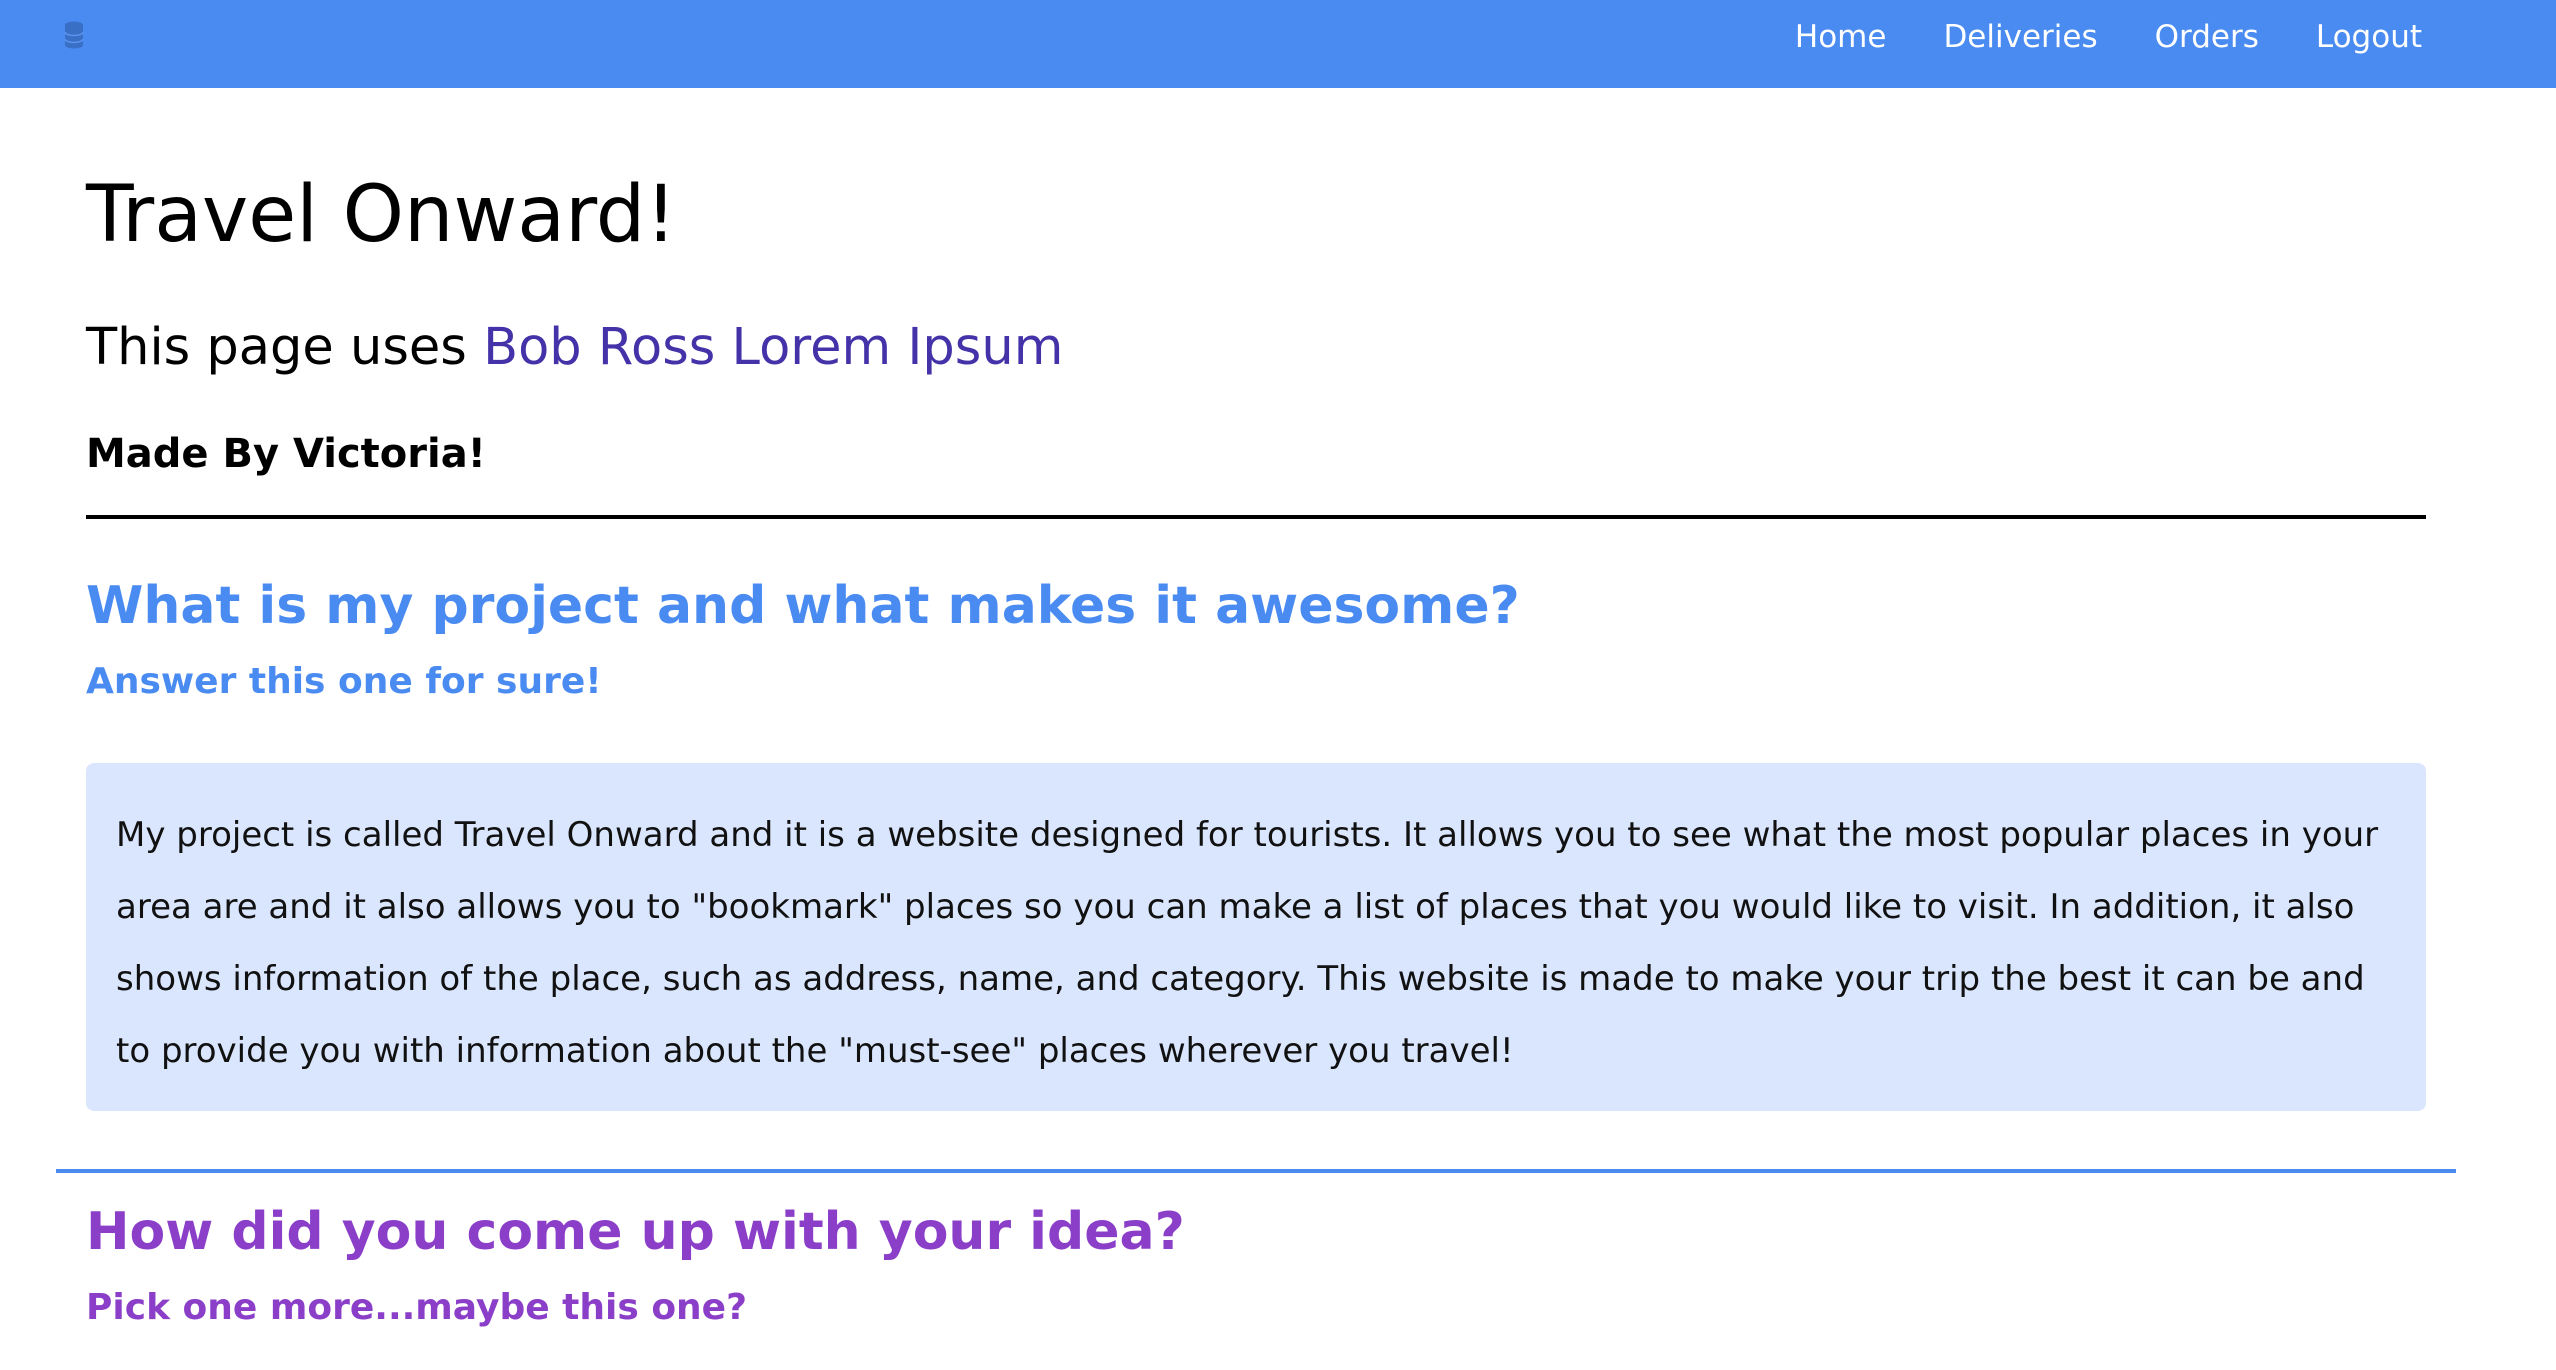 This screenshot has height=1370, width=2556. I want to click on top-navbar: Home Deliveries Orders Logout, so click(1278, 44).